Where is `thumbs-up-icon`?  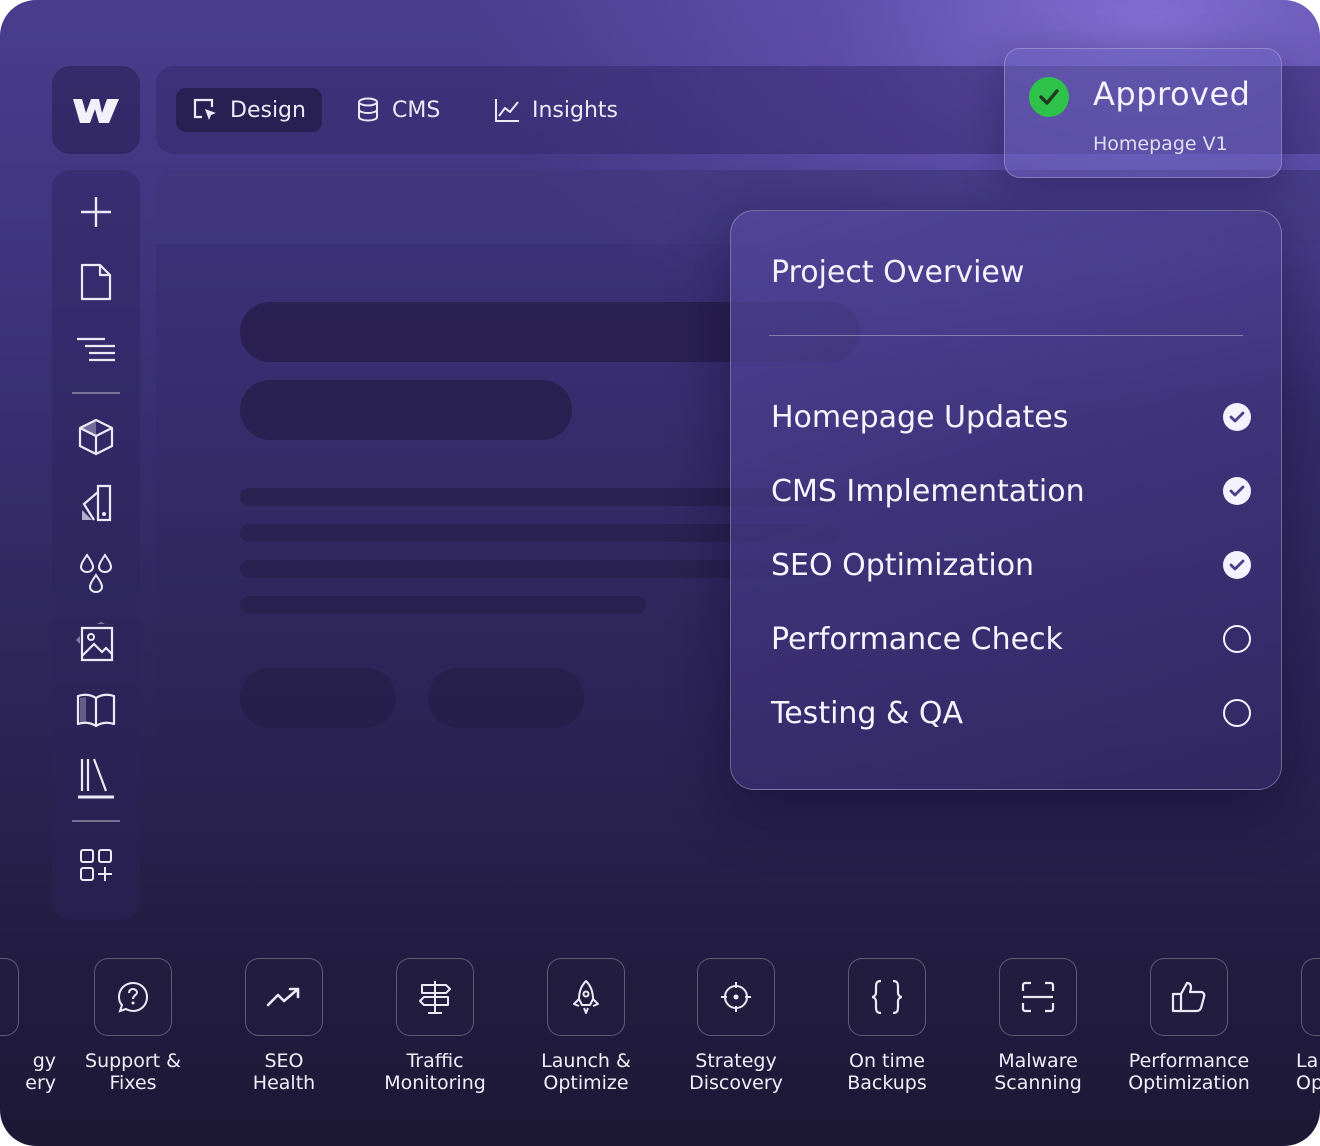
thumbs-up-icon is located at coordinates (1189, 997).